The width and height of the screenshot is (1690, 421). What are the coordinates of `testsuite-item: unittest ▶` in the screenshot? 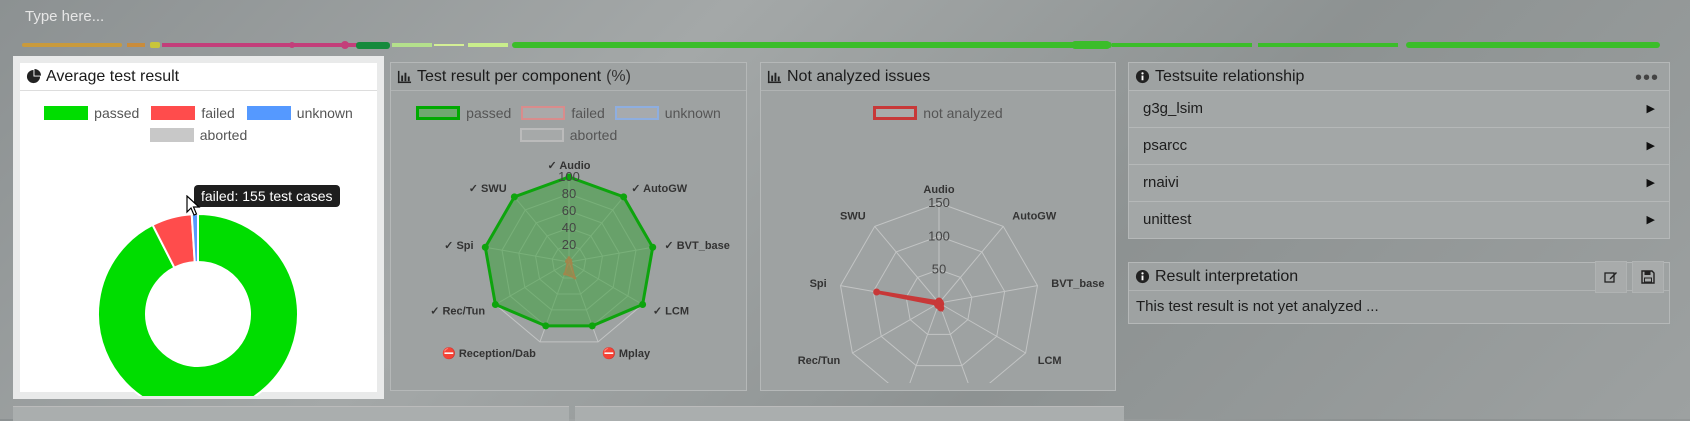 It's located at (1399, 220).